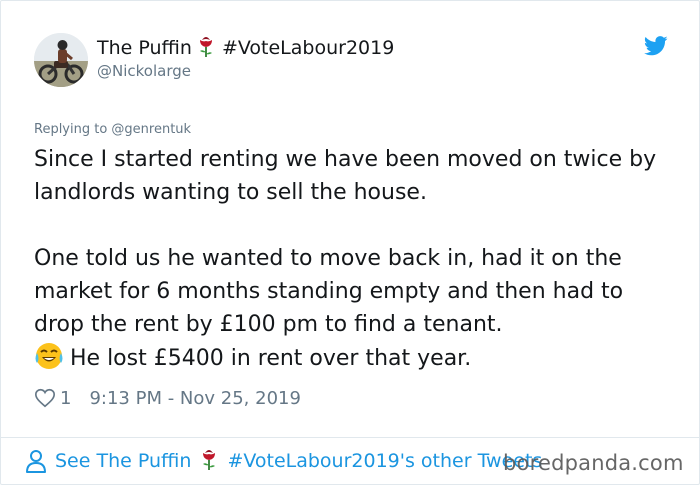 This screenshot has height=485, width=700. I want to click on heart-icon, so click(45, 398).